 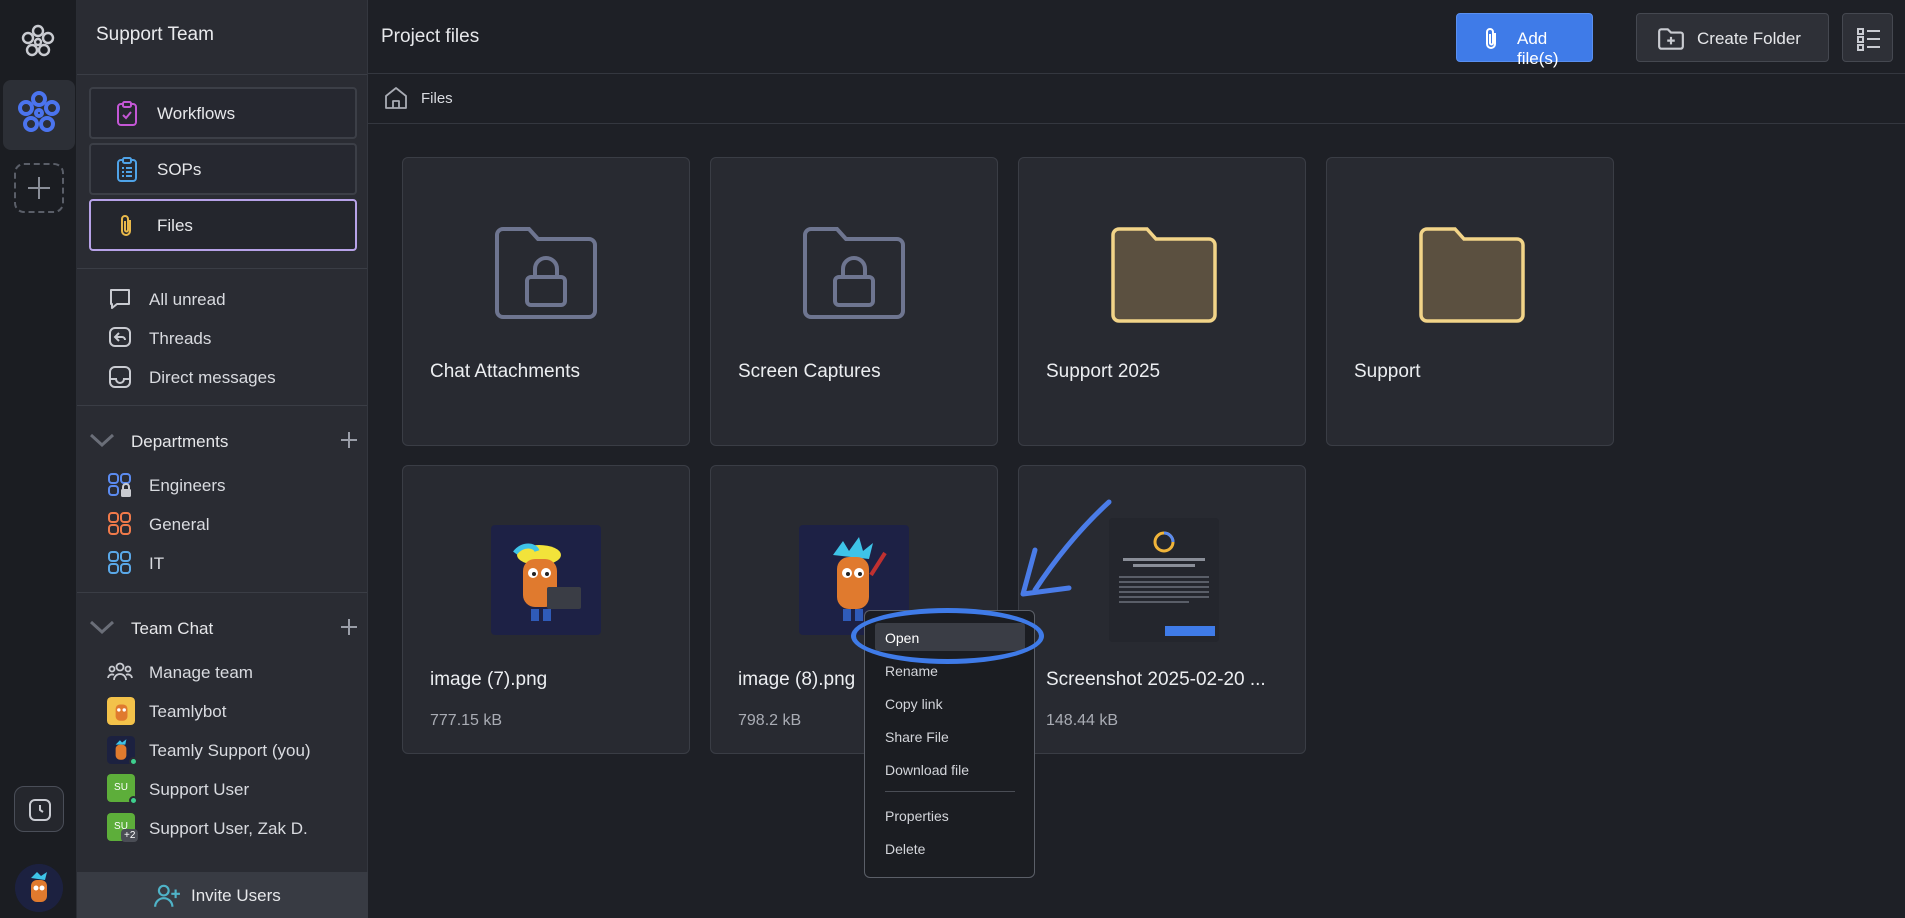 What do you see at coordinates (180, 441) in the screenshot?
I see `section-label: Departments` at bounding box center [180, 441].